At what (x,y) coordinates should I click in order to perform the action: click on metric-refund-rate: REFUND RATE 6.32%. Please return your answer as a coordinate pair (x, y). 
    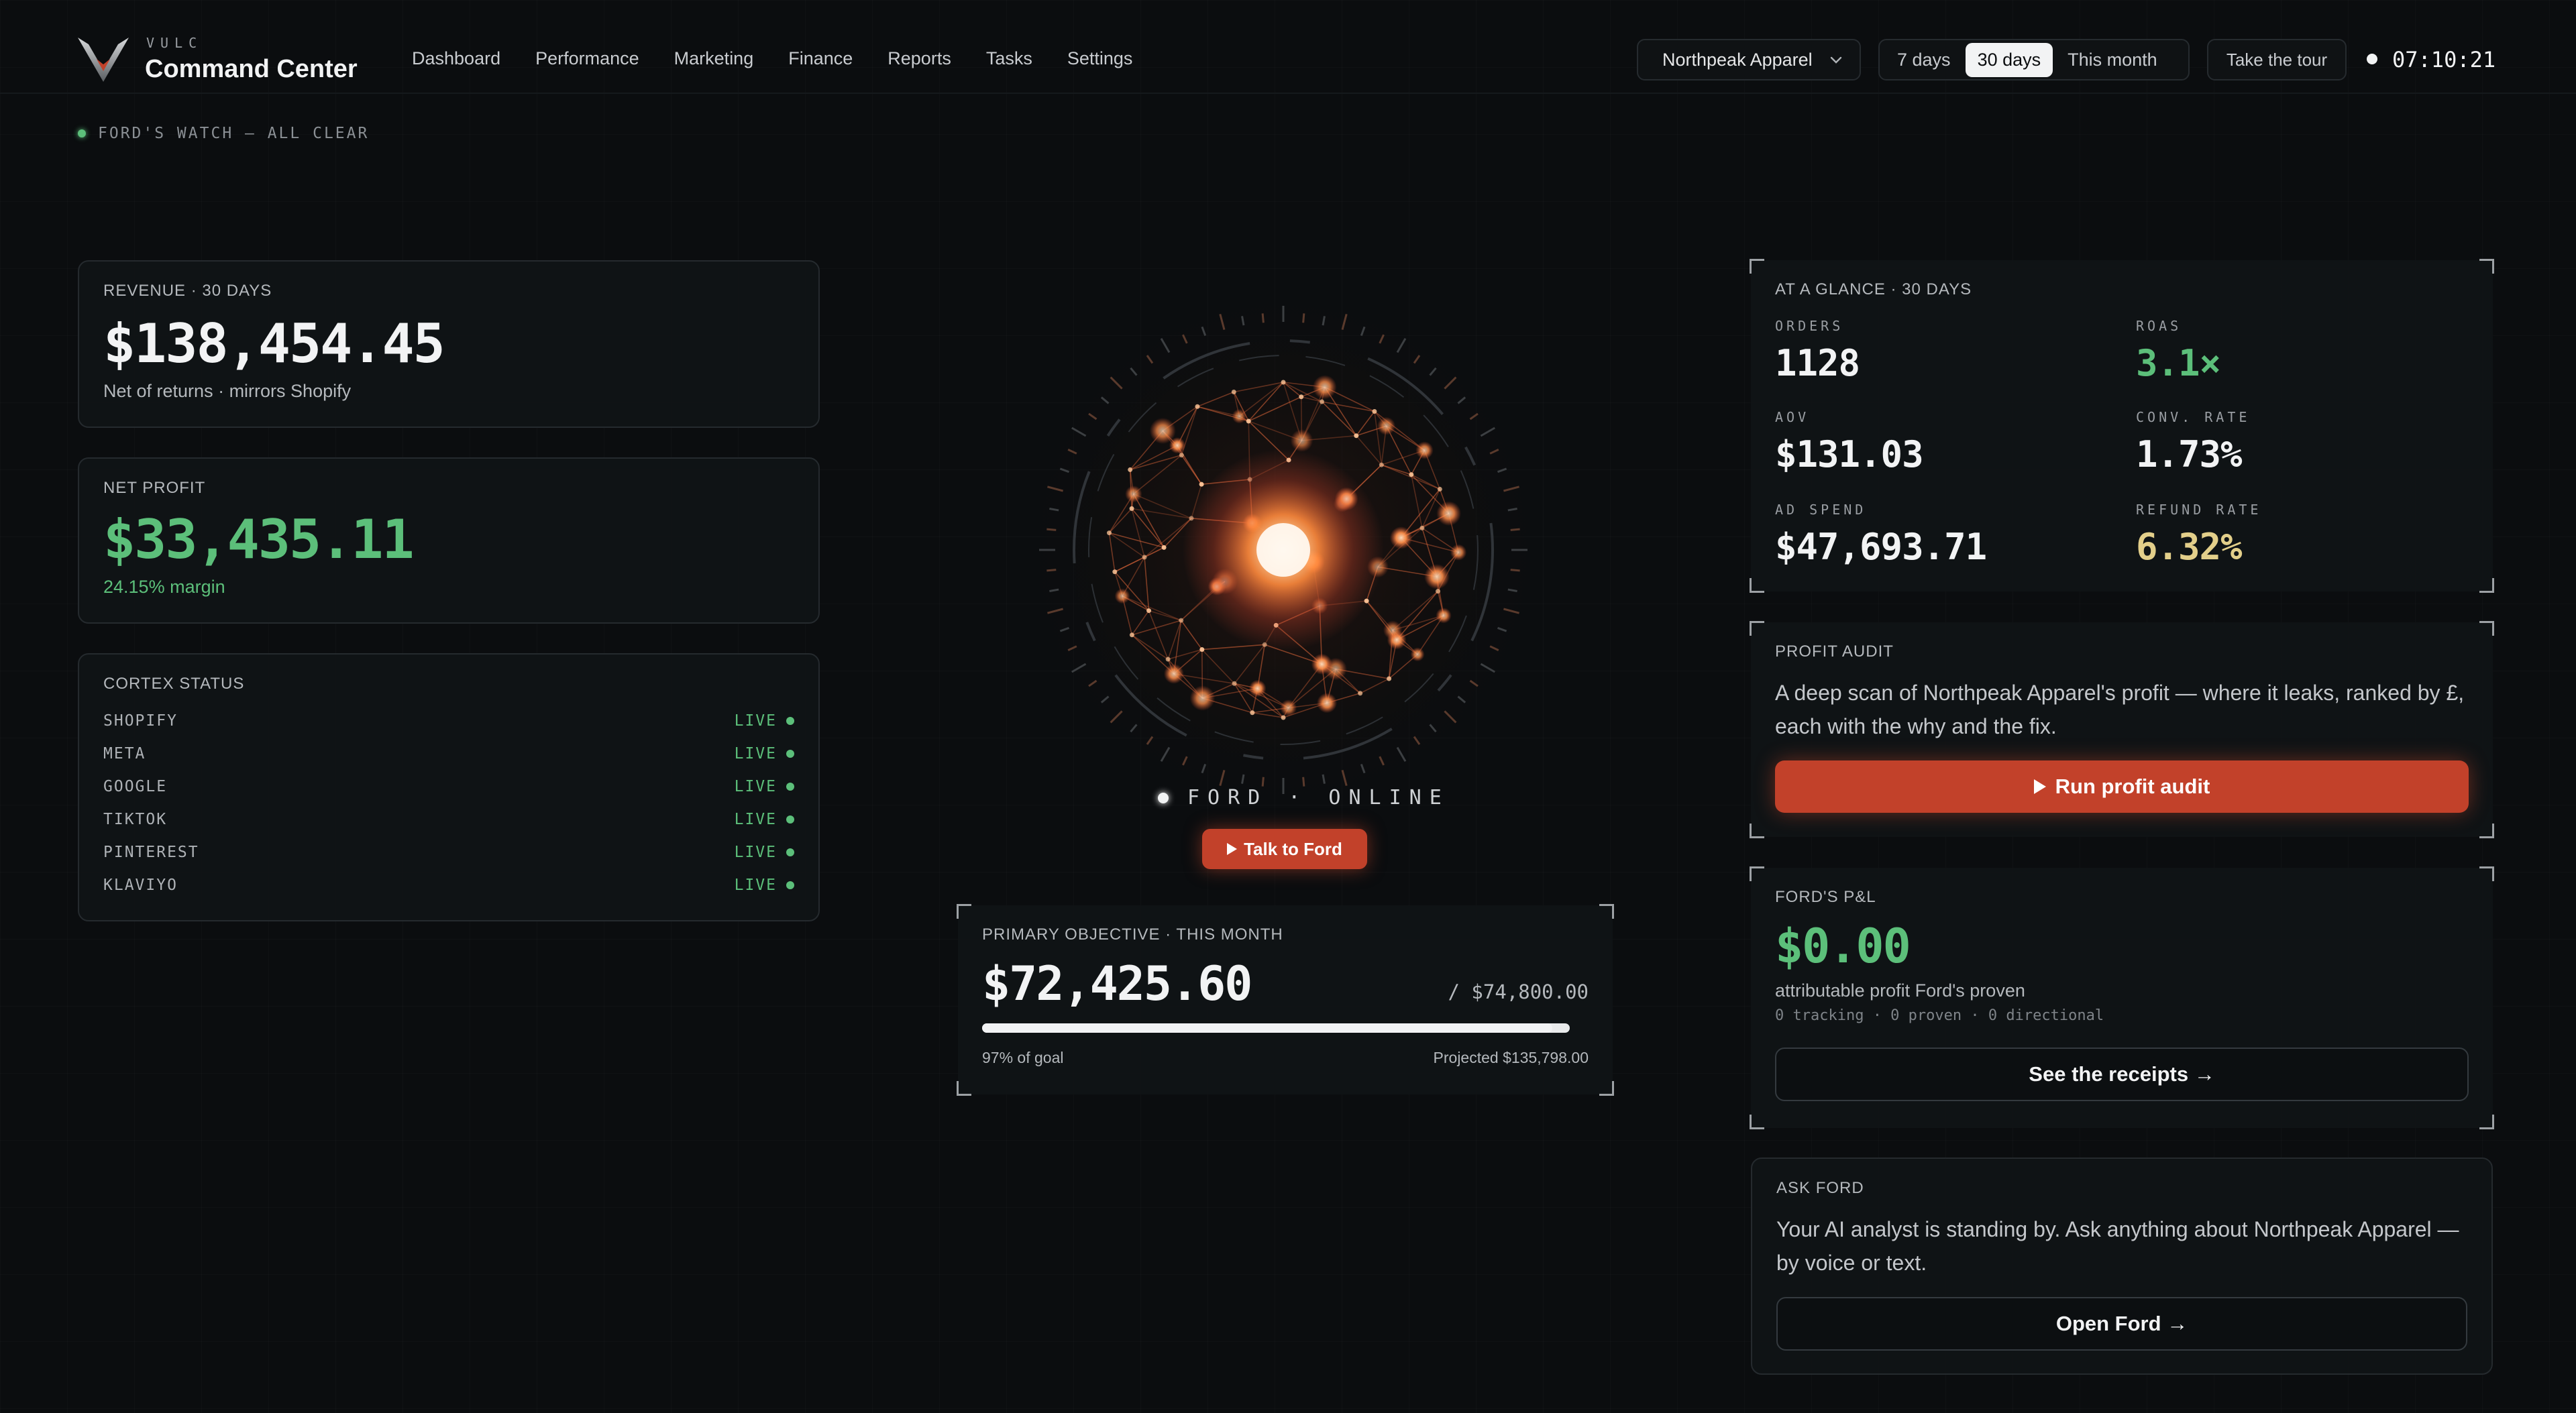
    Looking at the image, I should click on (2198, 535).